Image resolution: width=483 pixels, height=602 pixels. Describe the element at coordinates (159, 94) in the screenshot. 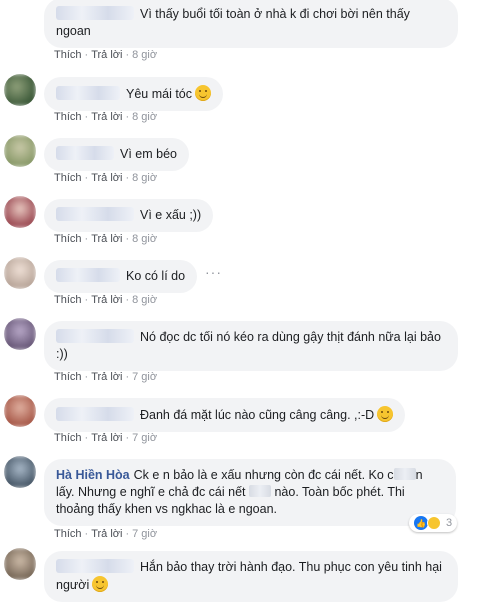

I see `comment-text: Yêu mái tóc` at that location.